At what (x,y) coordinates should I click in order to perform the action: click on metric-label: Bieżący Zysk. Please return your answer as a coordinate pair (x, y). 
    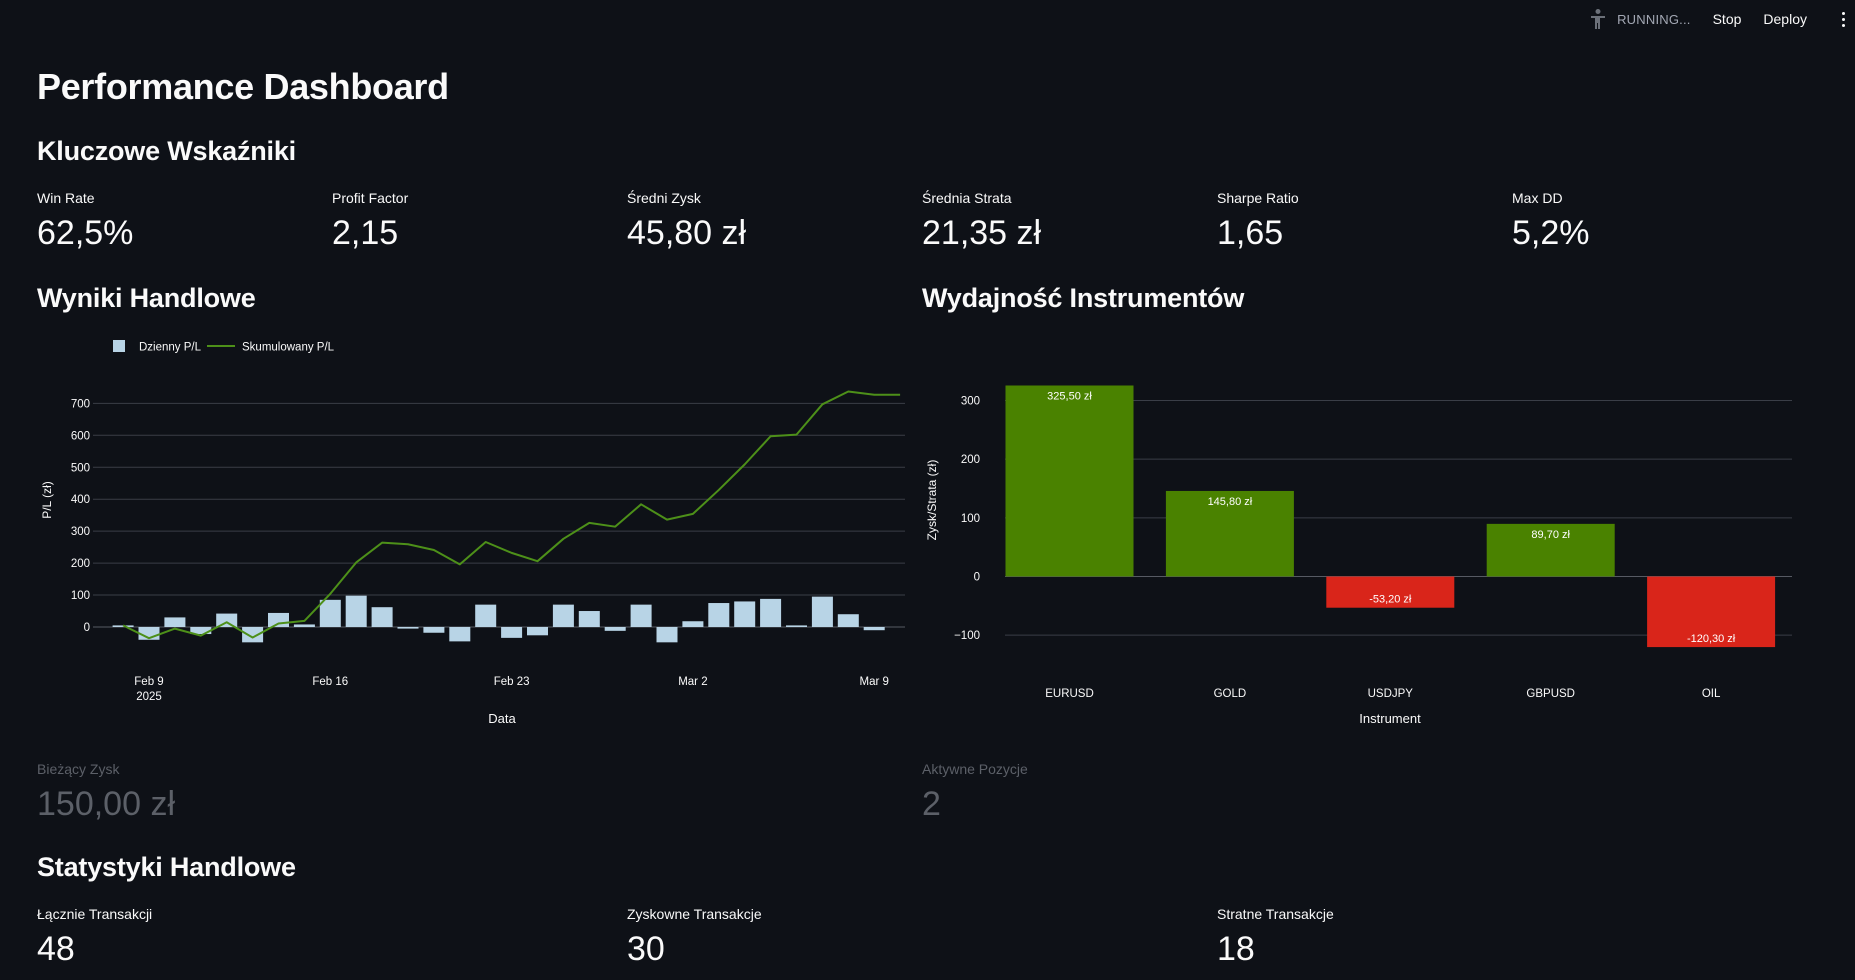
    Looking at the image, I should click on (78, 769).